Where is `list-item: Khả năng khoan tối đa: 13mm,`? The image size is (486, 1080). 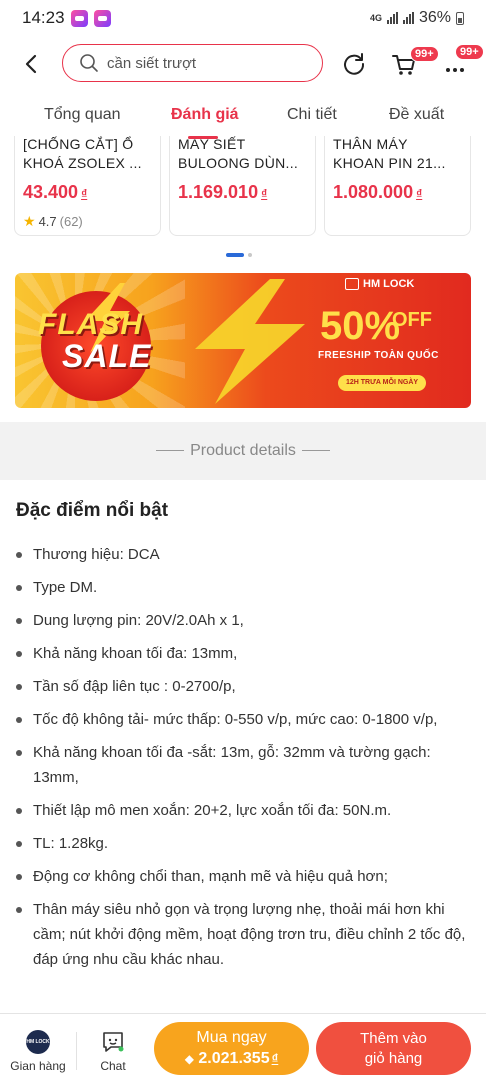 list-item: Khả năng khoan tối đa: 13mm, is located at coordinates (242, 653).